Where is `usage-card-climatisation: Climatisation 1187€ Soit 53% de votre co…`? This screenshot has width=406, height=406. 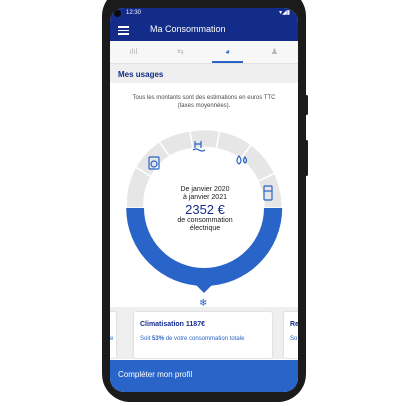 usage-card-climatisation: Climatisation 1187€ Soit 53% de votre co… is located at coordinates (203, 335).